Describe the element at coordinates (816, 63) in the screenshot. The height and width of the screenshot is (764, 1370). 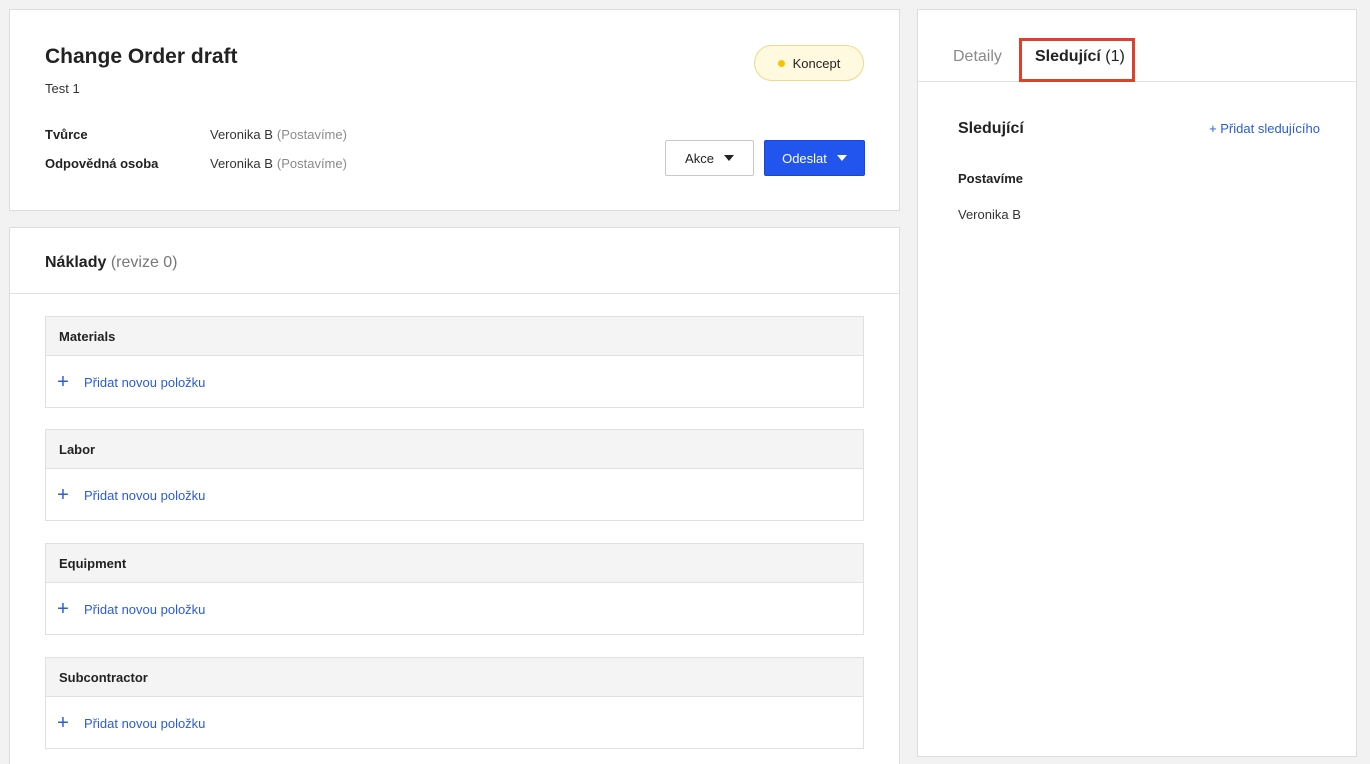
I see `status-label: Koncept` at that location.